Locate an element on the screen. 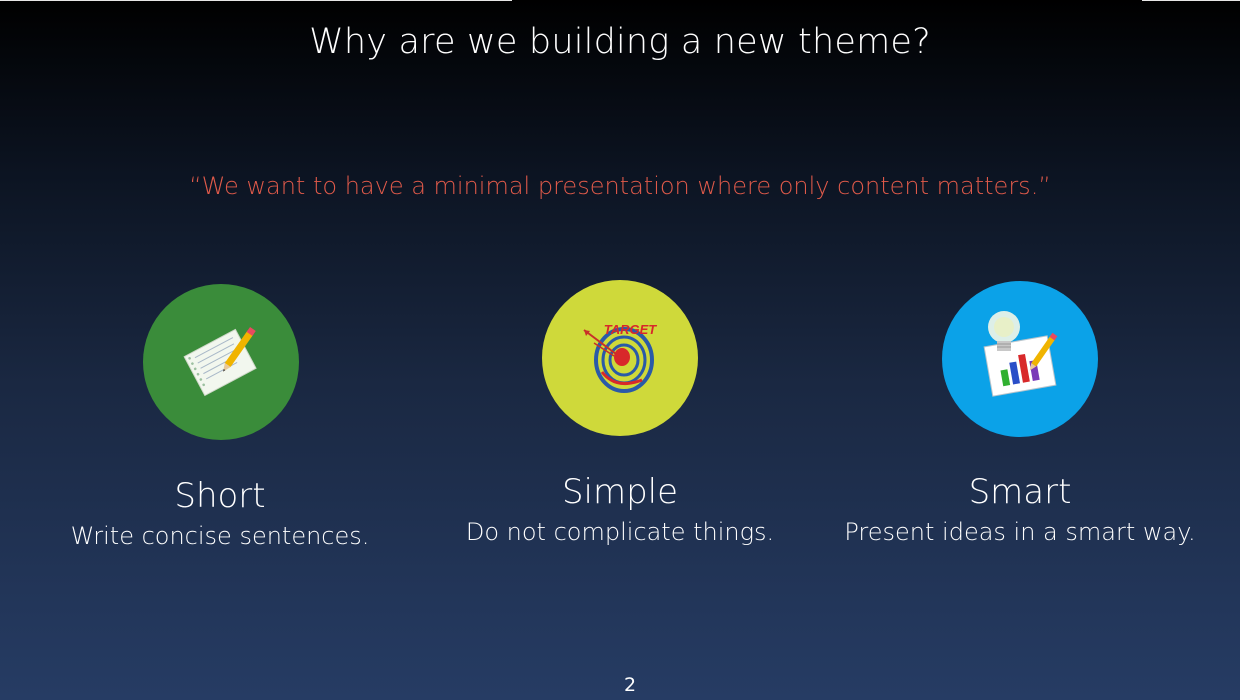  simple-icon-circle: TARGET is located at coordinates (620, 358).